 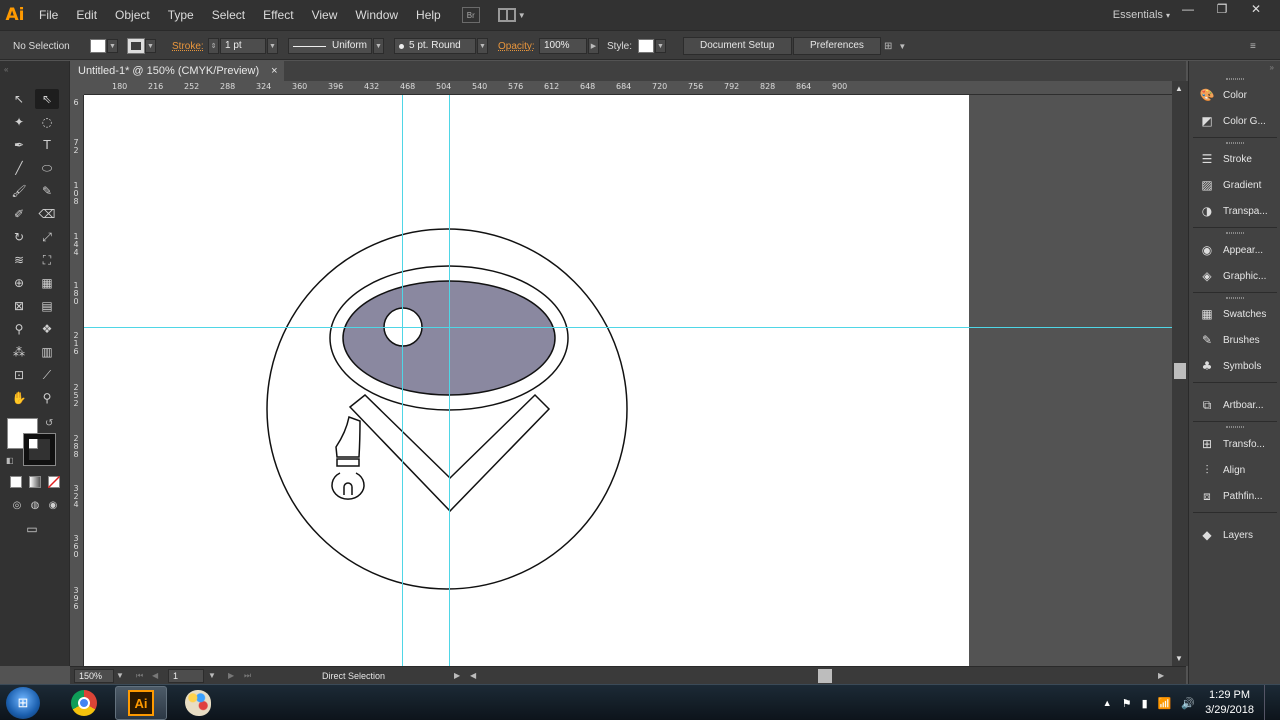 I want to click on scroll-right-icon: ▶, so click(x=1161, y=676).